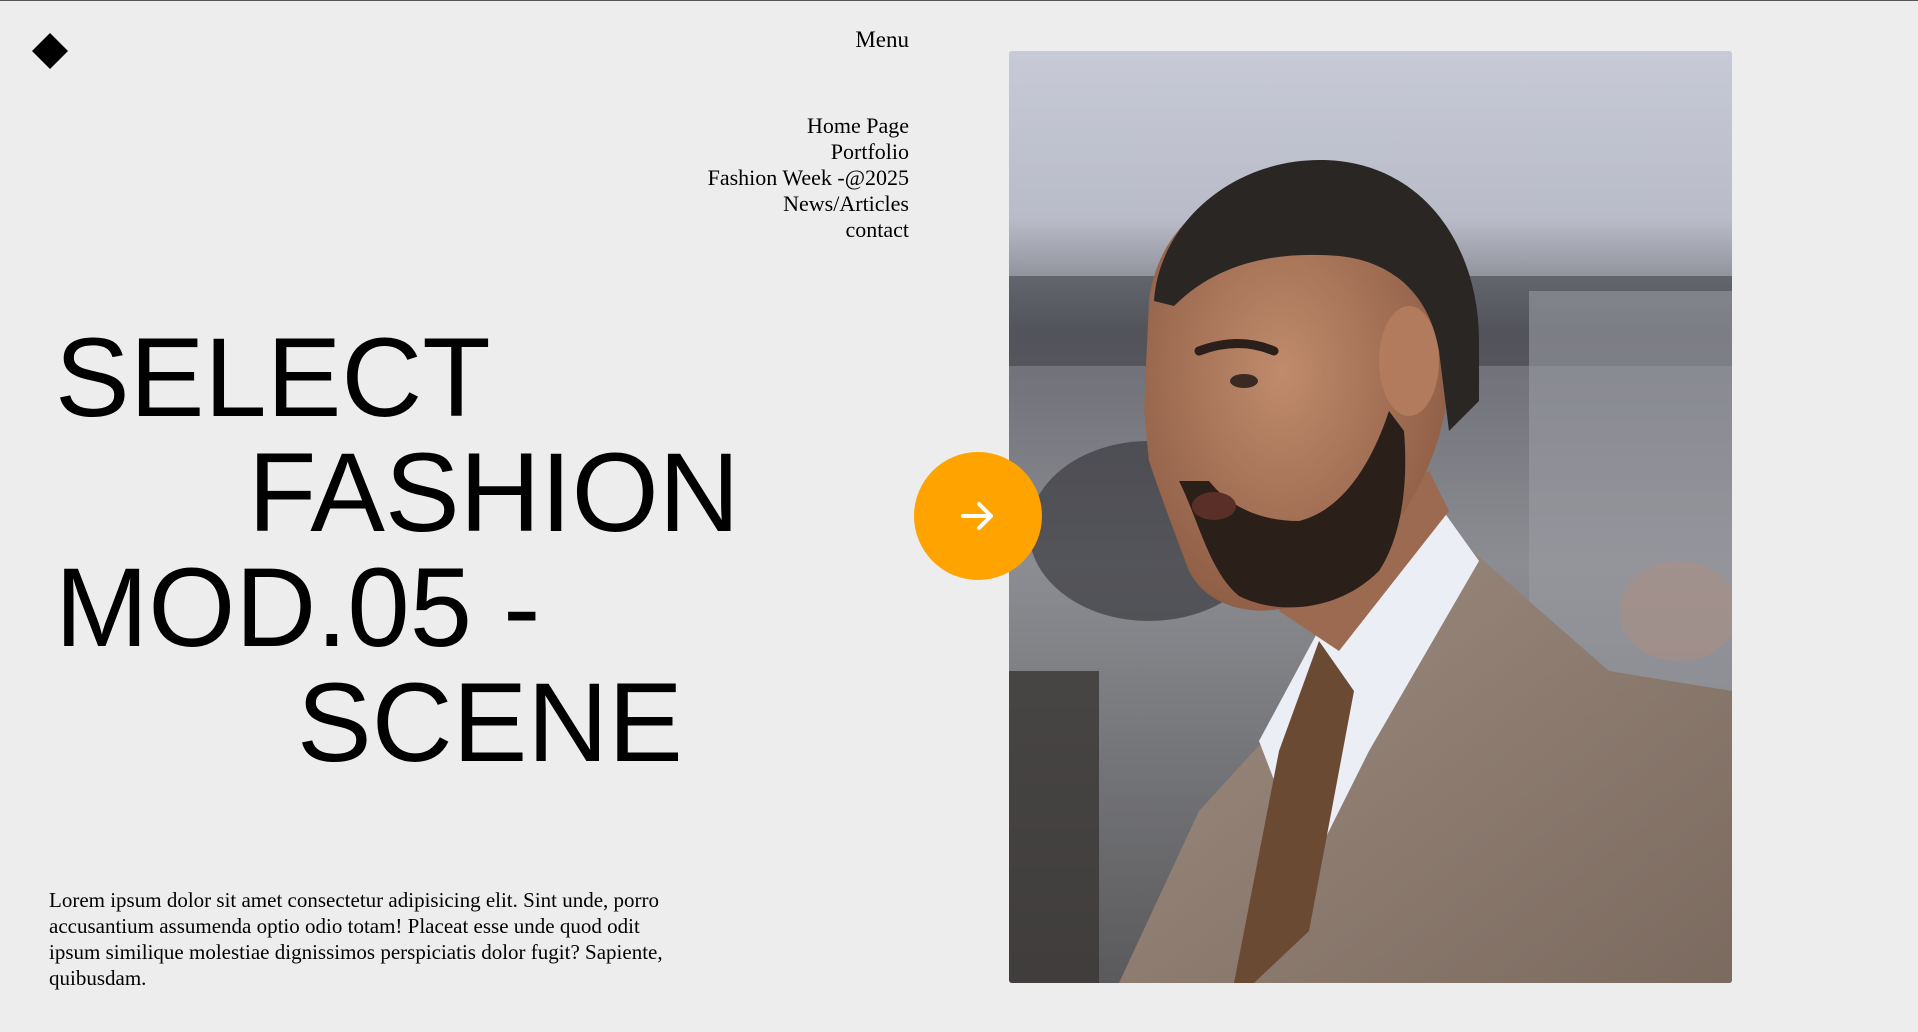 The width and height of the screenshot is (1918, 1032). Describe the element at coordinates (494, 492) in the screenshot. I see `headline-line-2: FASHION` at that location.